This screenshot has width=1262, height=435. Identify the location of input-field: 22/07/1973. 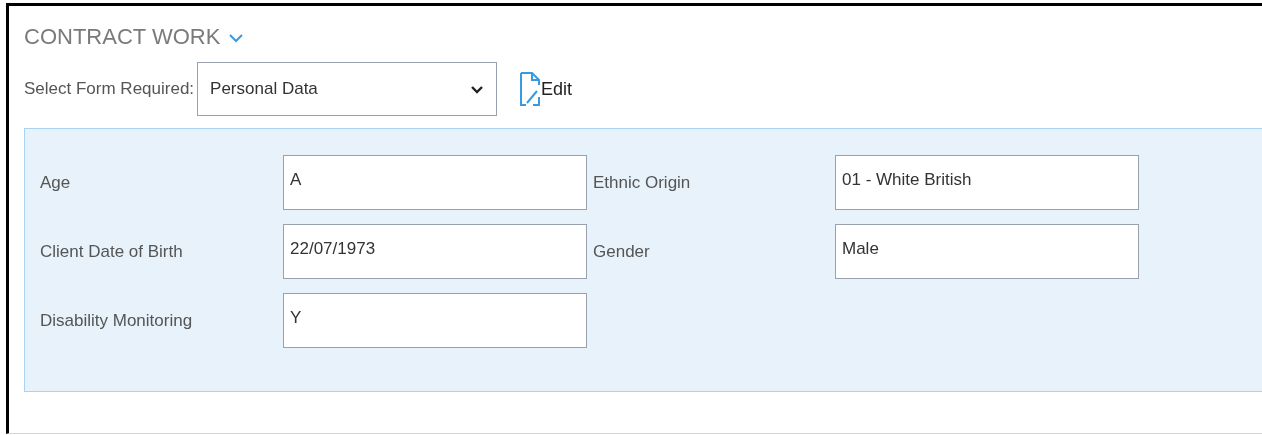
(435, 251).